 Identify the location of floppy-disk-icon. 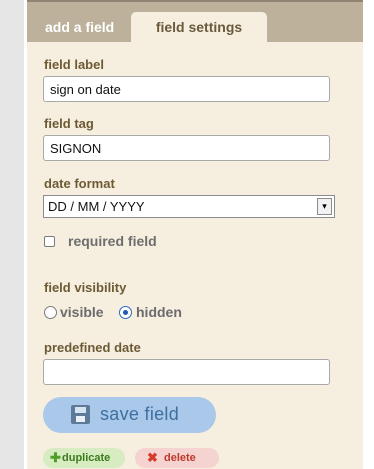
(80, 414).